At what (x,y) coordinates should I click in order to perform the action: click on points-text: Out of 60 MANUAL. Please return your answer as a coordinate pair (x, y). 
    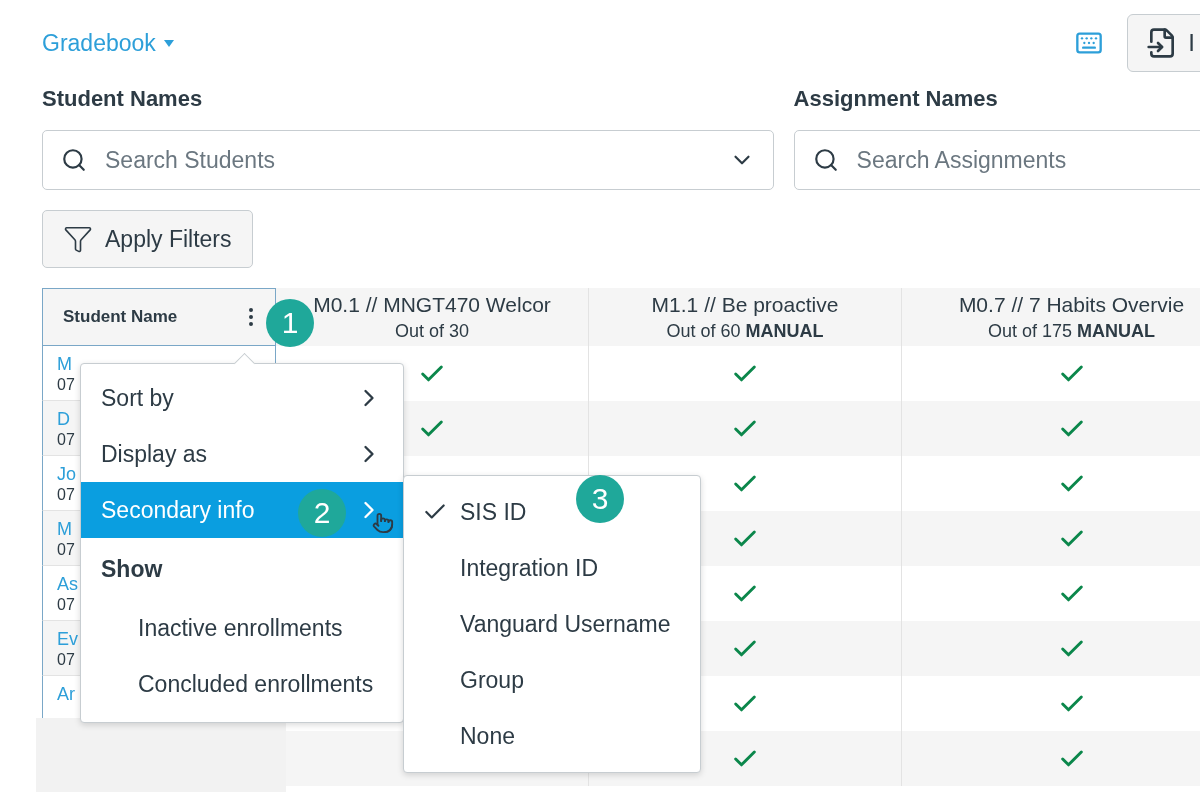
    Looking at the image, I should click on (745, 331).